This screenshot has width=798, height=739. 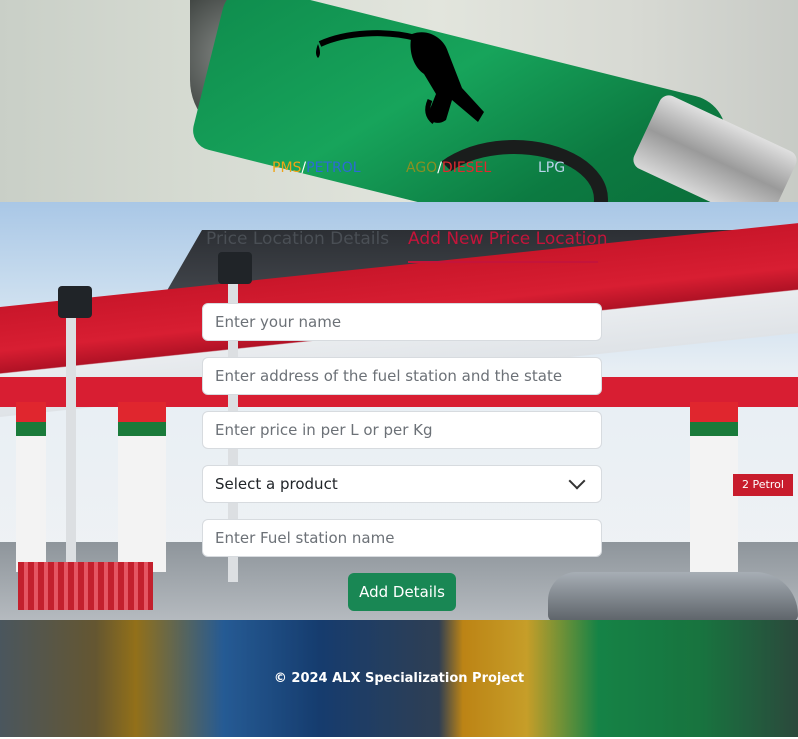 I want to click on nav-ago-diesel: AGO/DIESEL, so click(x=448, y=168).